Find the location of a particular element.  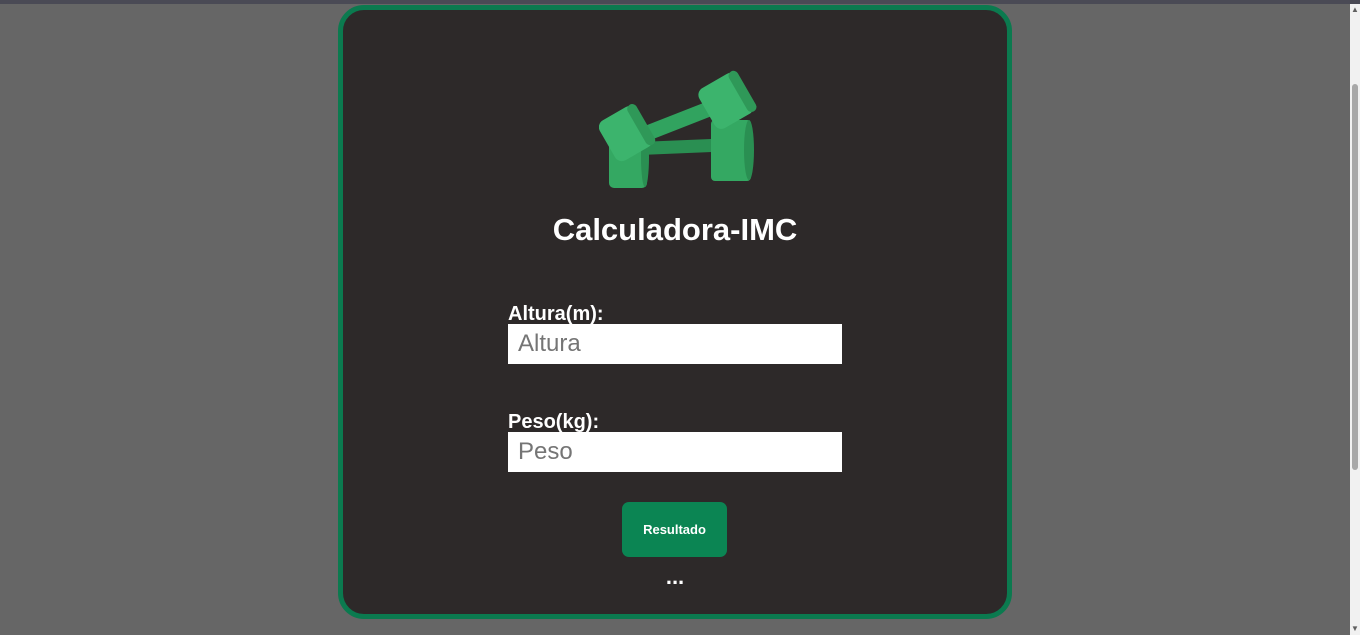

scroll-up-arrow-icon: ▲ is located at coordinates (1355, 10).